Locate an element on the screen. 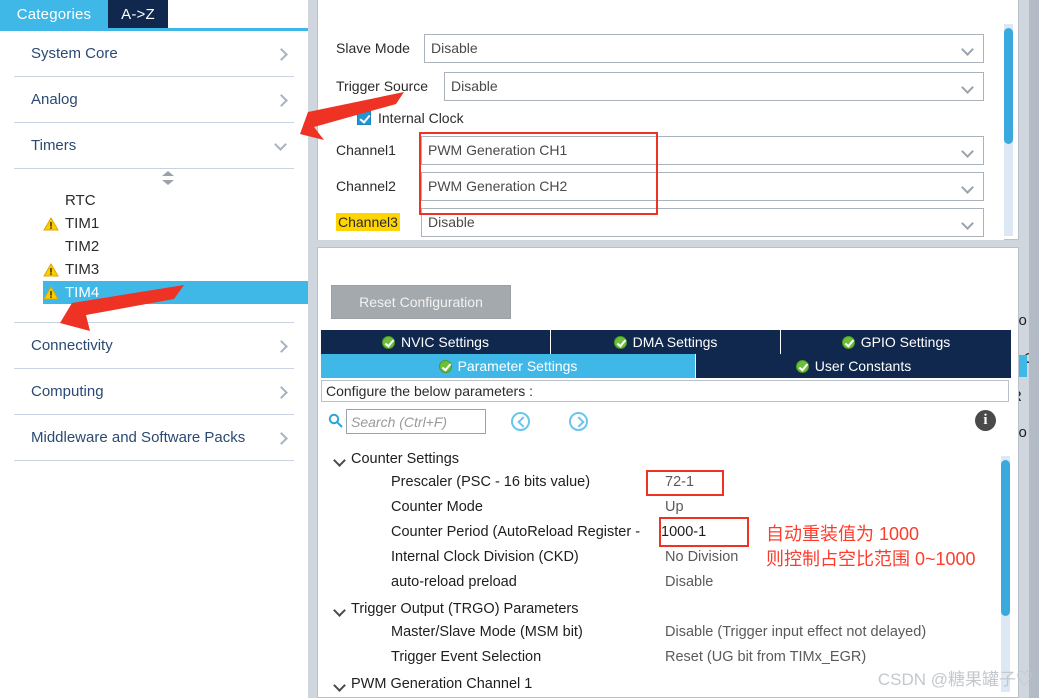  configuration-tabs-row-1: NVIC Settings DMA Settings GPIO Settings is located at coordinates (666, 342).